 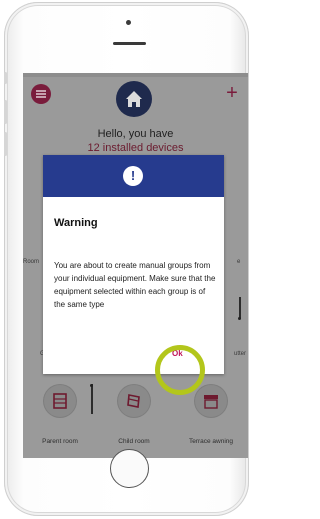 What do you see at coordinates (31, 262) in the screenshot?
I see `partial-label-left: Room` at bounding box center [31, 262].